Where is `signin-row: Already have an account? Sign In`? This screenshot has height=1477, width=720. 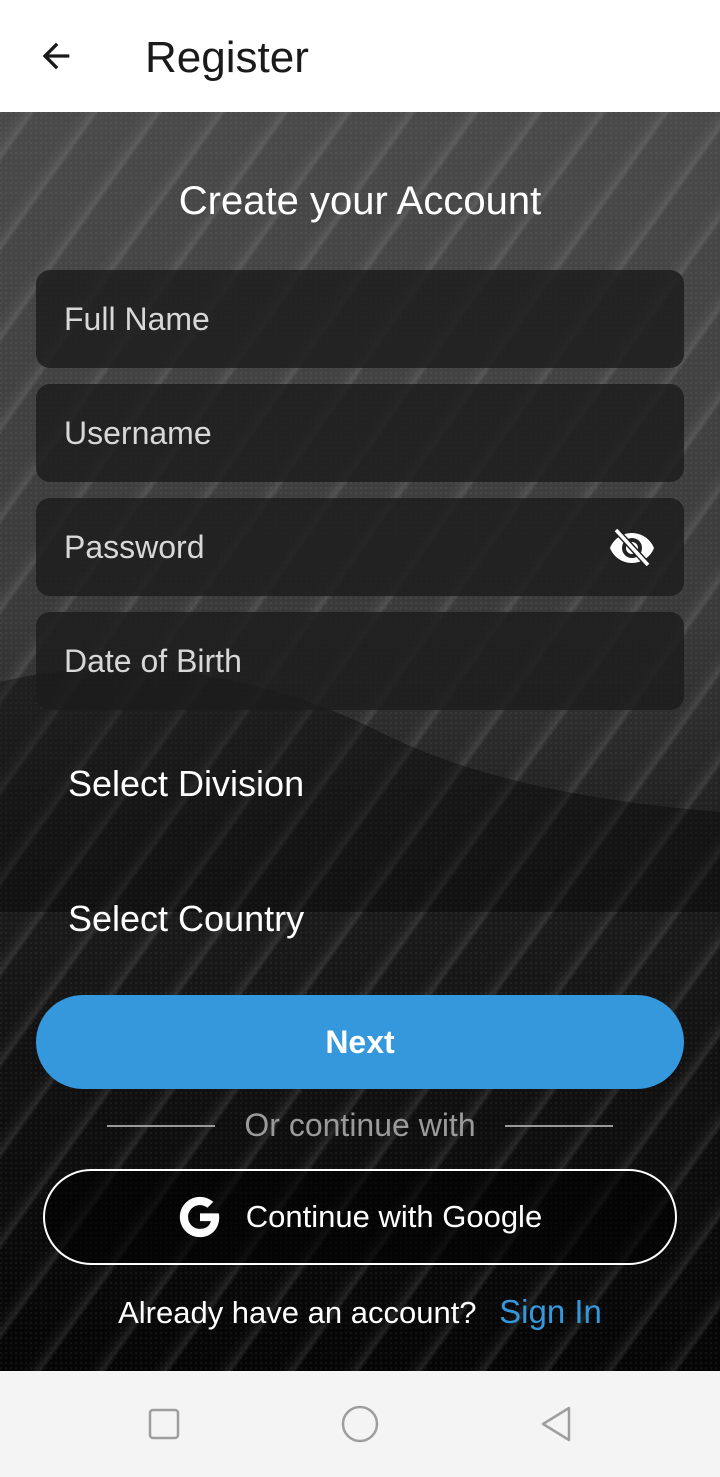 signin-row: Already have an account? Sign In is located at coordinates (360, 1312).